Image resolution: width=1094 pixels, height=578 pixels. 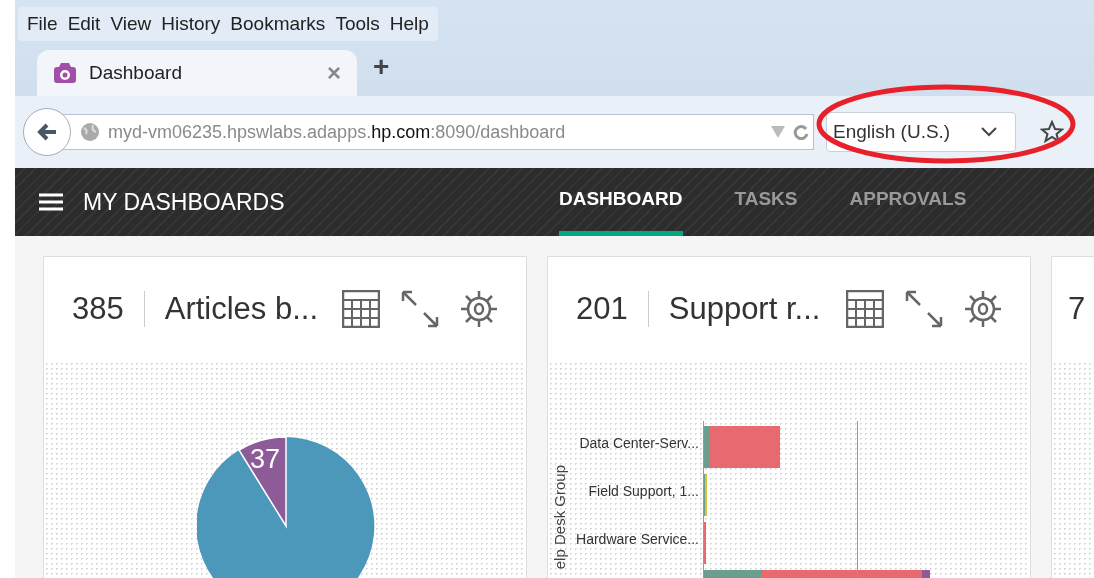 I want to click on widget-count: 385, so click(x=98, y=308).